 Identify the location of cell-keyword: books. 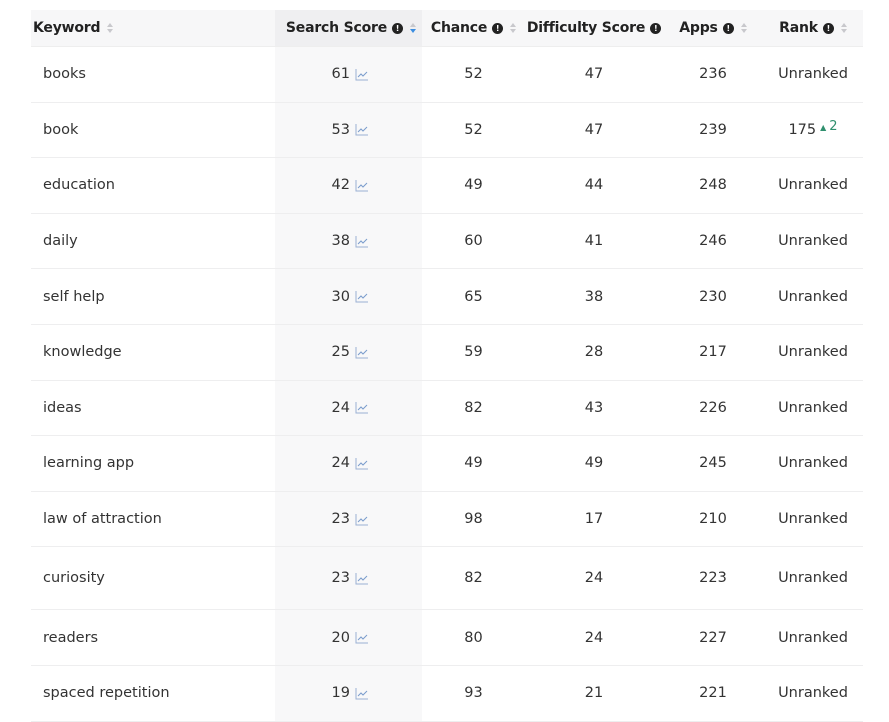
(153, 74).